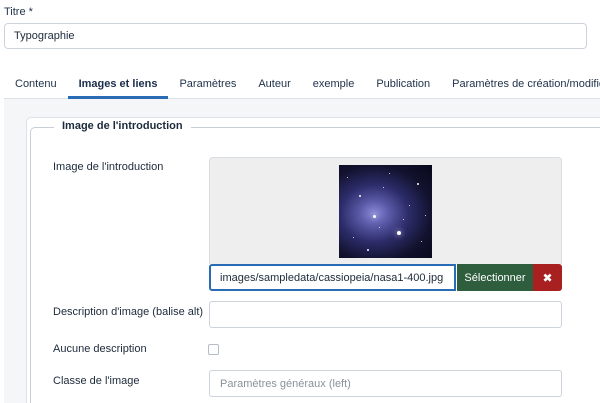 The width and height of the screenshot is (600, 403). Describe the element at coordinates (520, 84) in the screenshot. I see `tab-parametres-creation: Paramètres de création/modification` at that location.